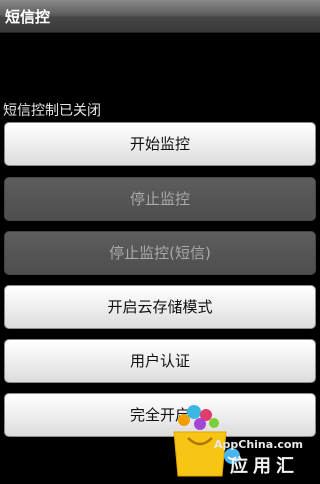  Describe the element at coordinates (160, 144) in the screenshot. I see `start-monitor-button: 开始监控` at that location.